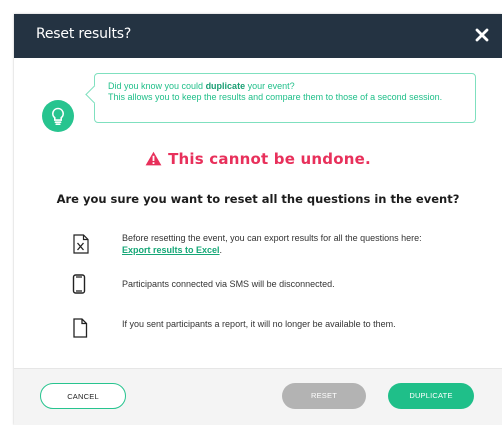  Describe the element at coordinates (225, 86) in the screenshot. I see `tip-duplicate-keyword: duplicate` at that location.